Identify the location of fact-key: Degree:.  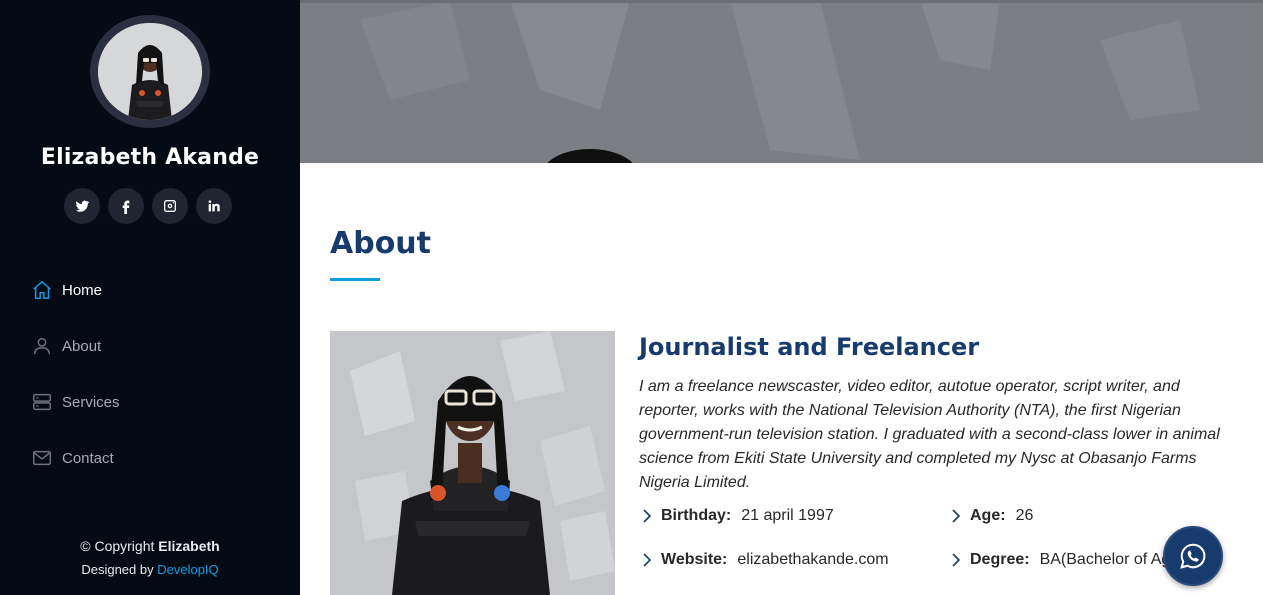
(1000, 559).